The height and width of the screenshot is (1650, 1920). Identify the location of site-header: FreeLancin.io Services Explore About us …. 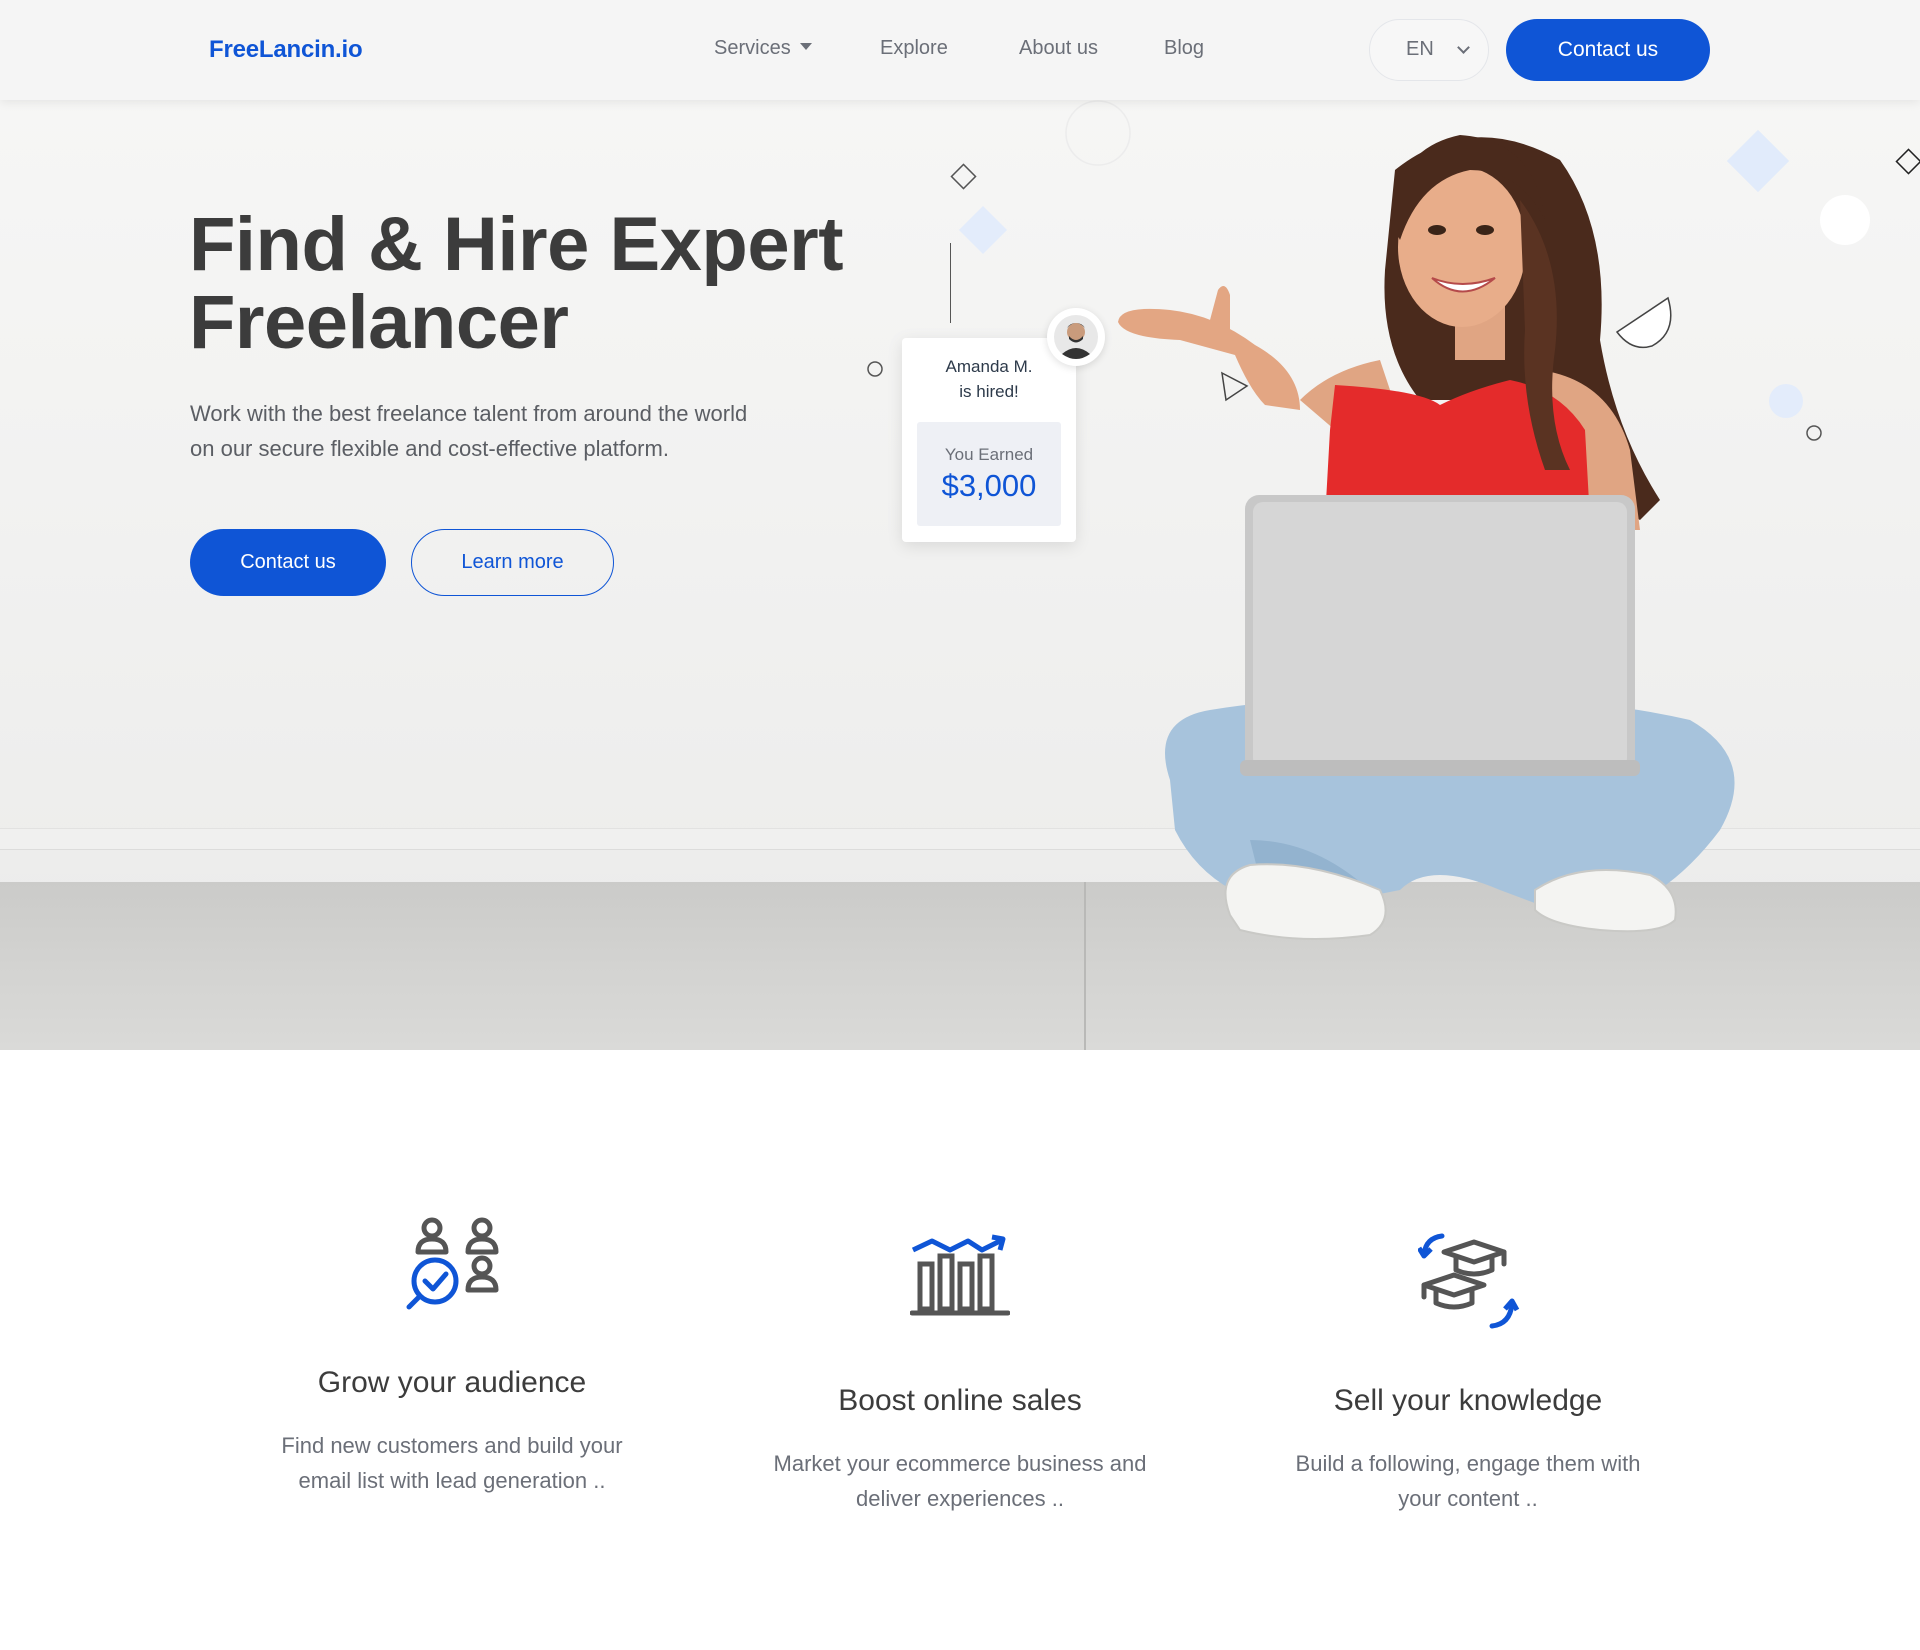
(960, 50).